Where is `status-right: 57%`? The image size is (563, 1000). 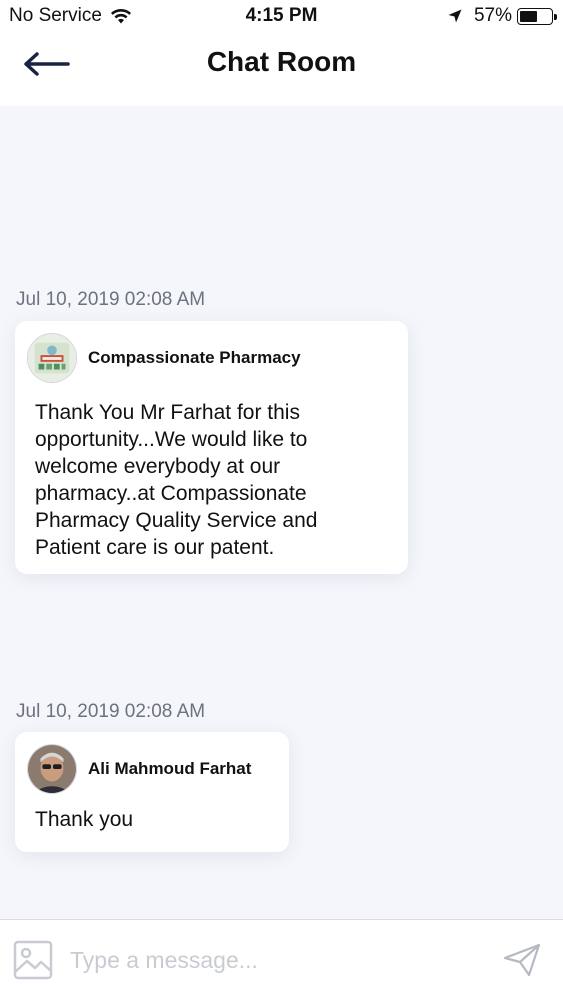 status-right: 57% is located at coordinates (502, 16).